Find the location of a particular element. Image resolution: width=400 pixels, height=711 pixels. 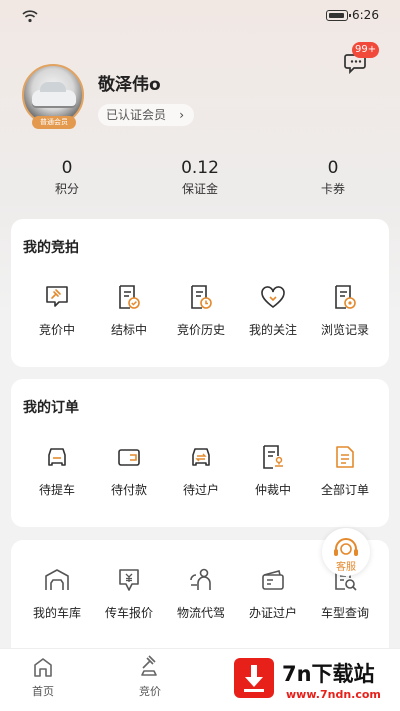

item-label: 全部订单 is located at coordinates (344, 490).